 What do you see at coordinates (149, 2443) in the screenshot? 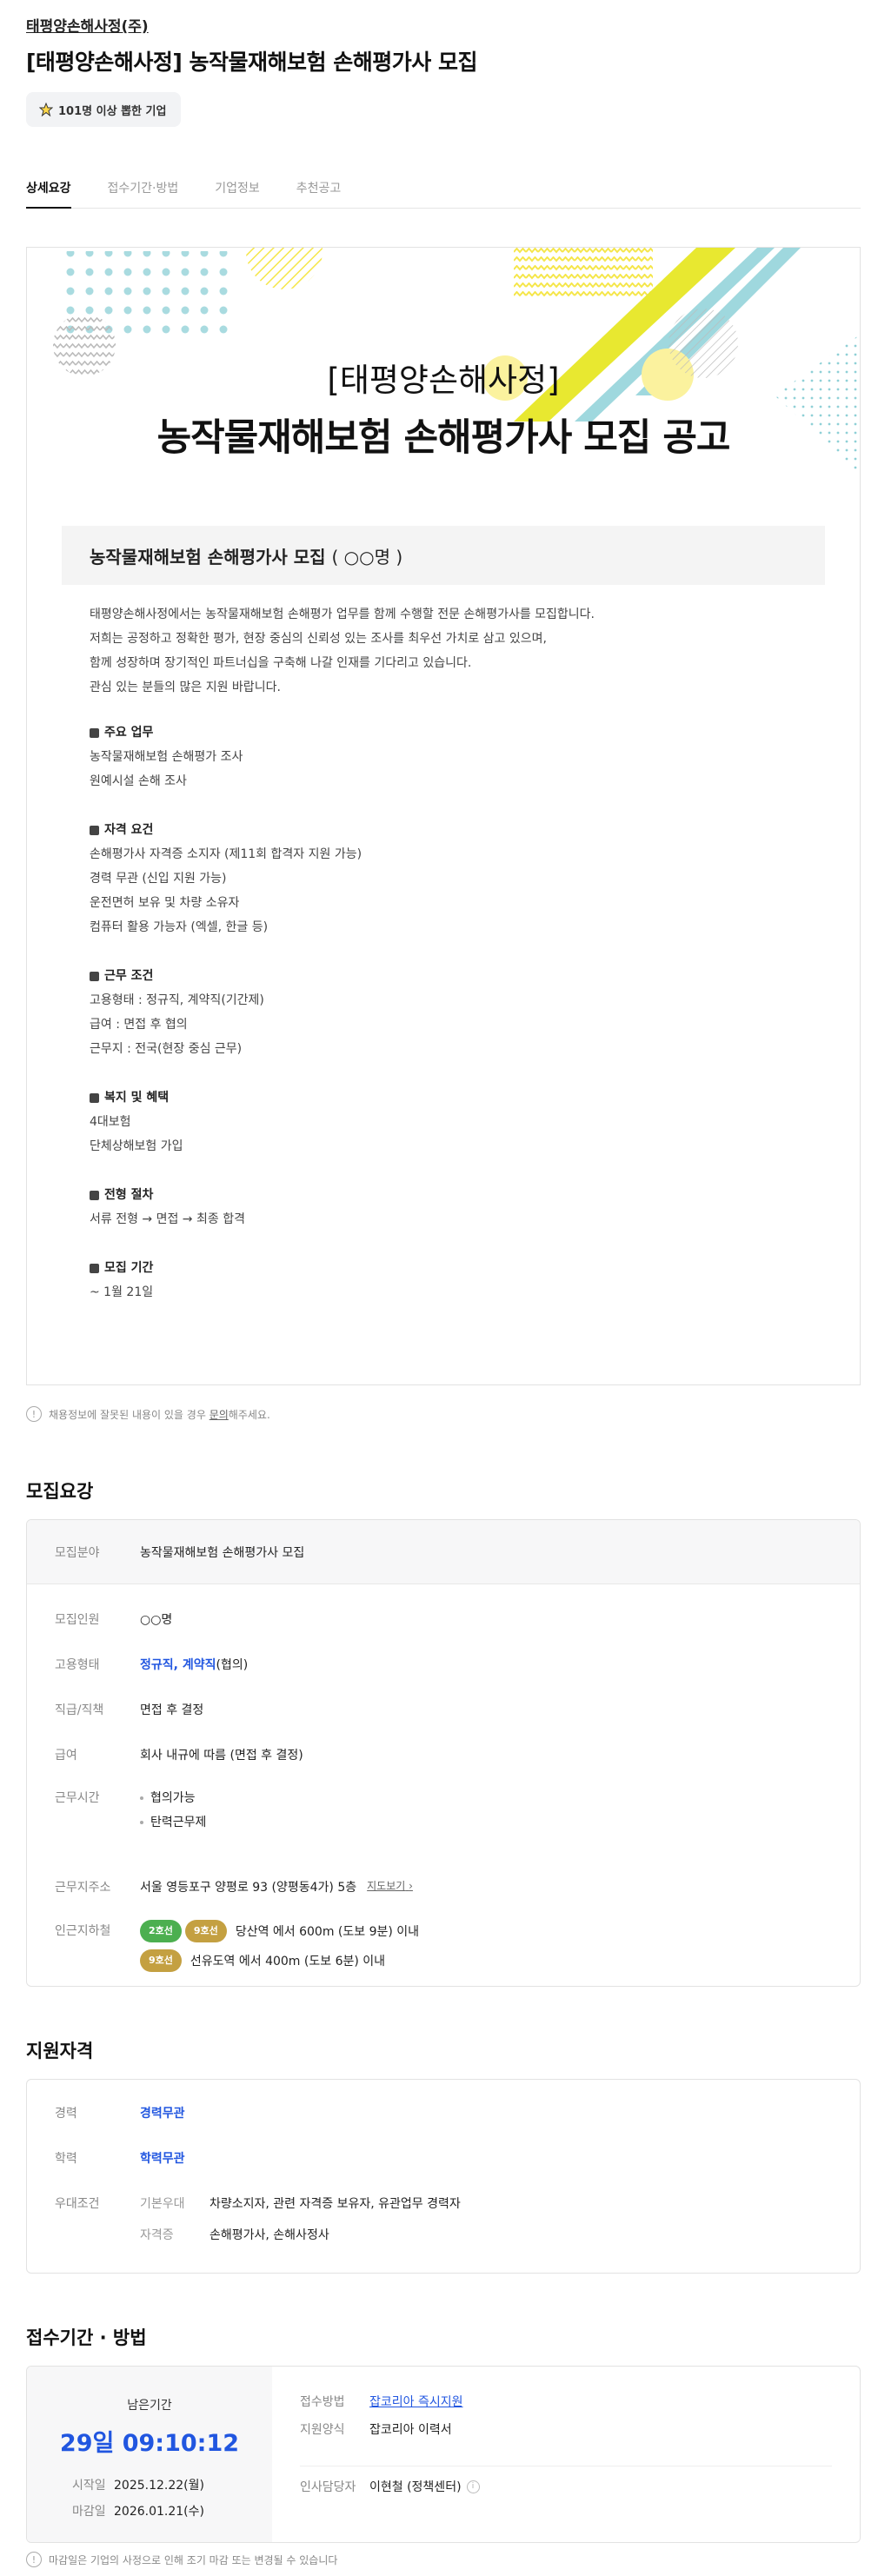
I see `remain-countdown: 29일 09:10:12` at bounding box center [149, 2443].